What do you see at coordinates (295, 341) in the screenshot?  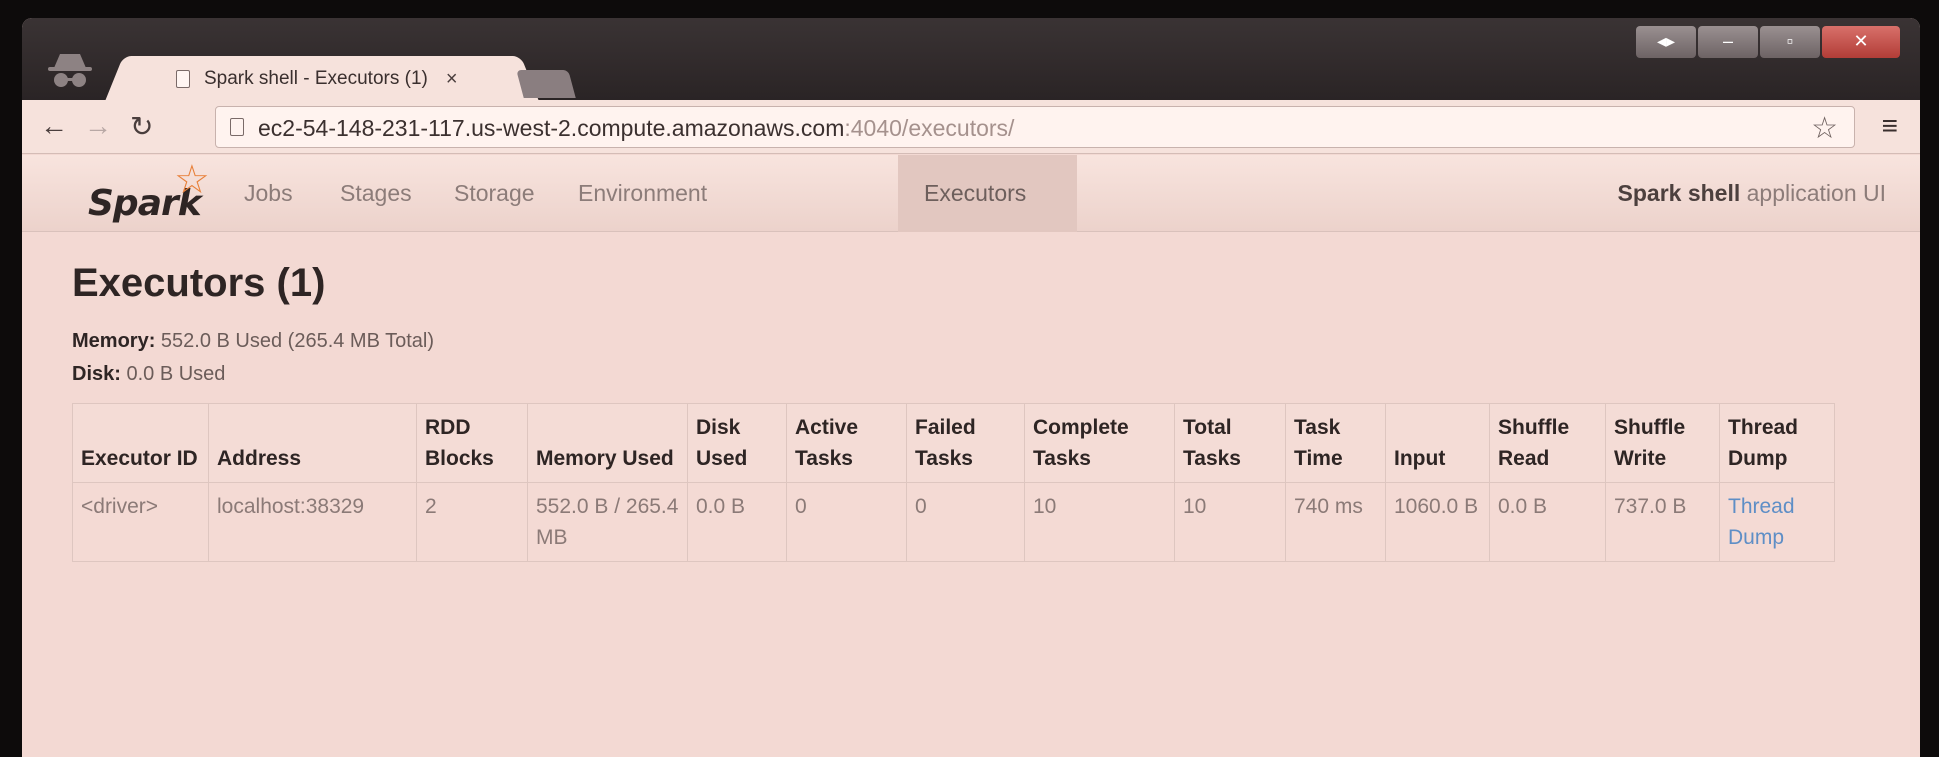 I see `memory-value: 552.0 B Used (265.4 MB Total)` at bounding box center [295, 341].